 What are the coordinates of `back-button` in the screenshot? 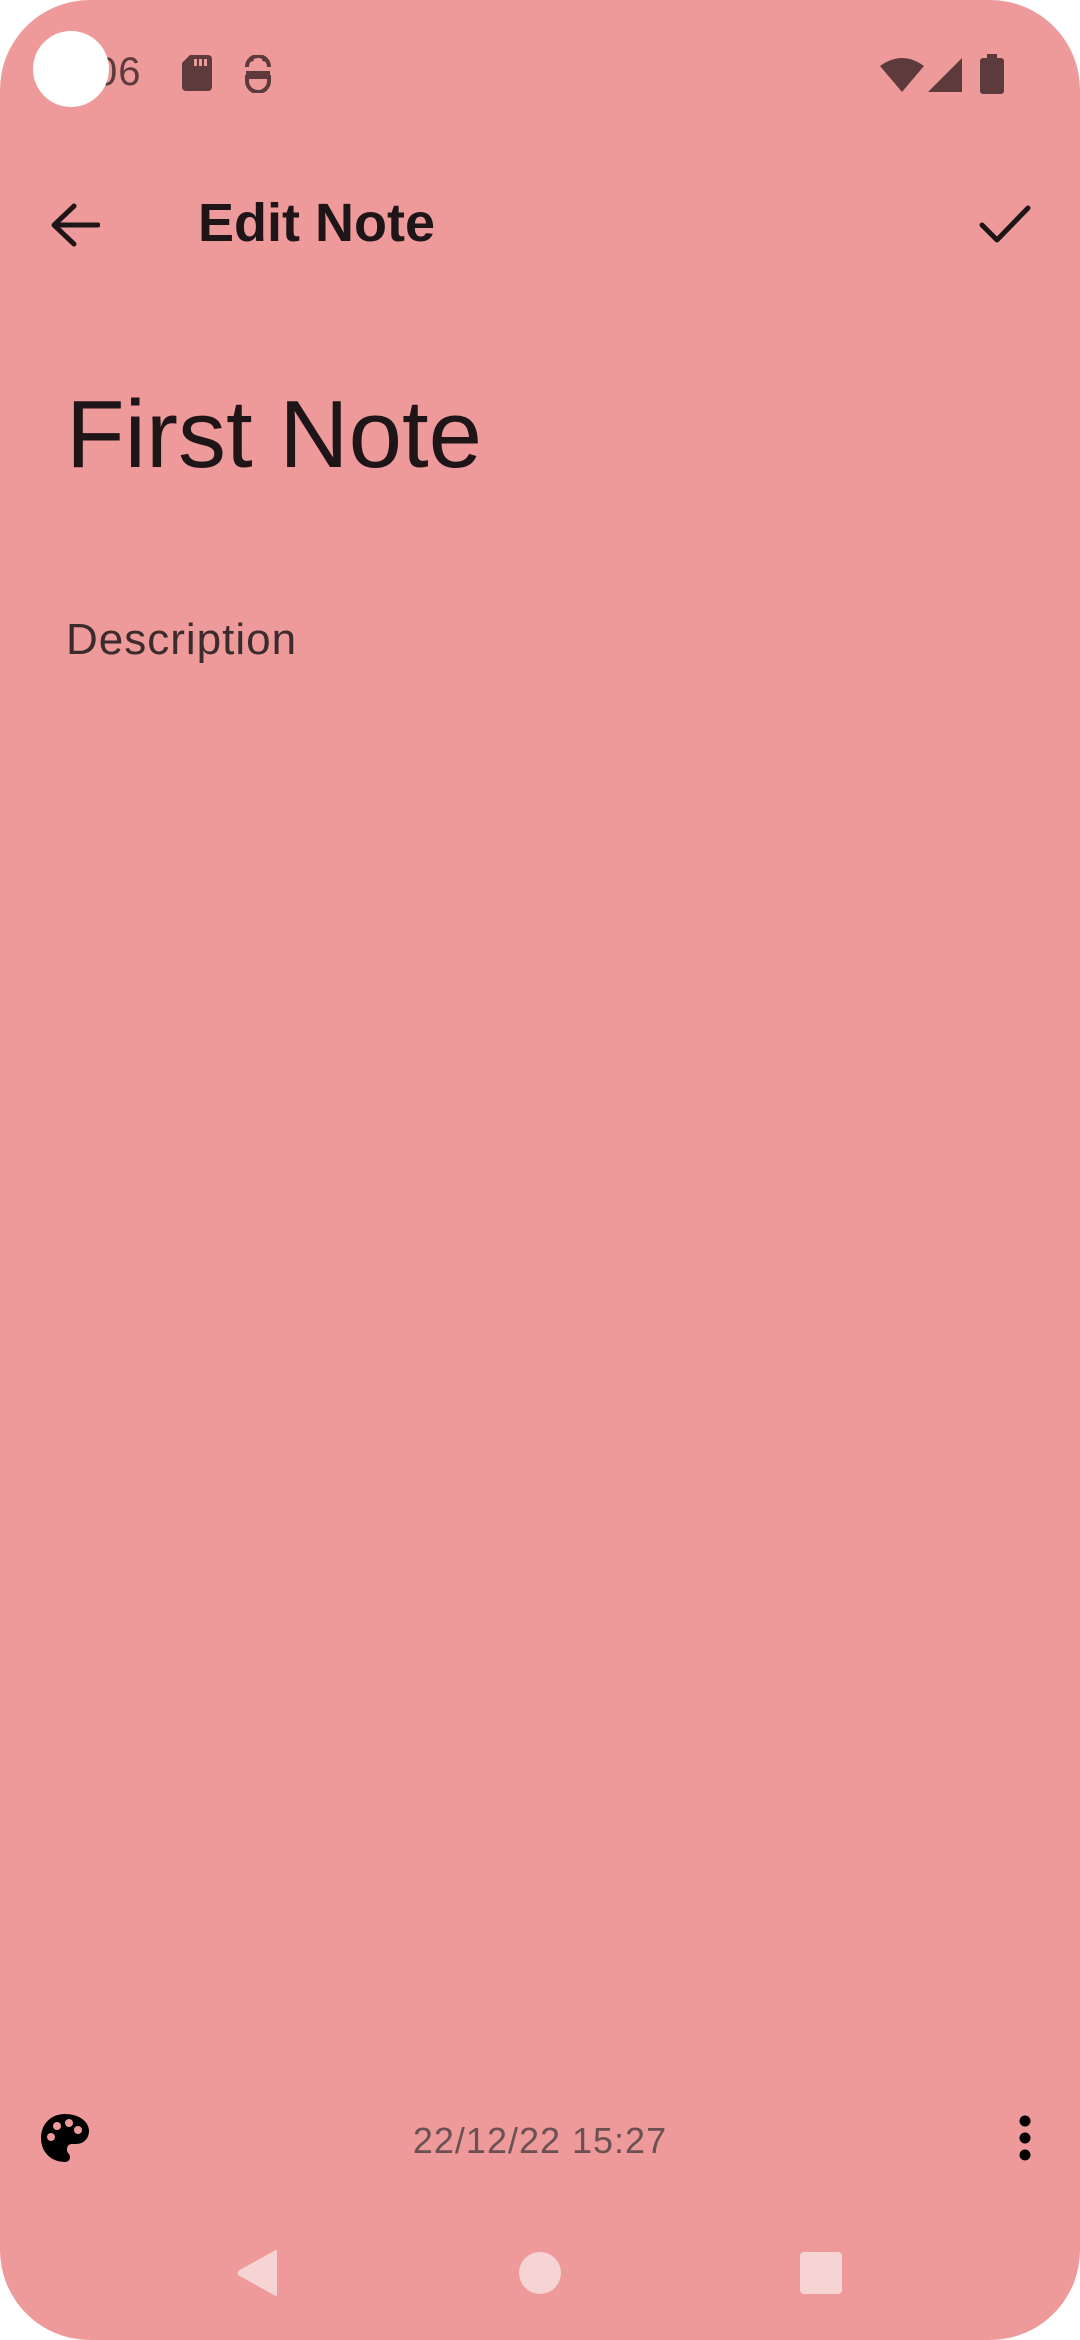 It's located at (75, 227).